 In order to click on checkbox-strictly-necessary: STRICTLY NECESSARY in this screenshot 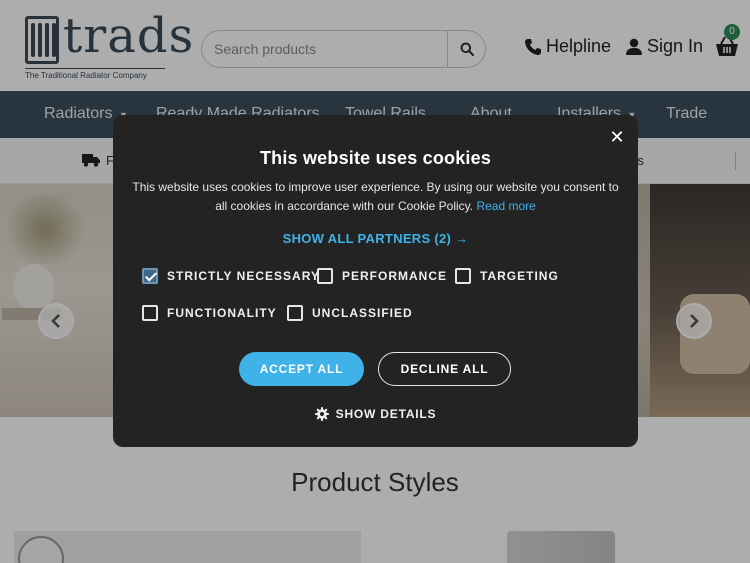, I will do `click(231, 276)`.